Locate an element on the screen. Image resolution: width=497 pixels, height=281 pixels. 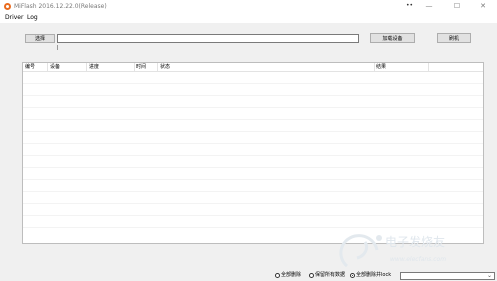
col-header-status: 状态 is located at coordinates (165, 67).